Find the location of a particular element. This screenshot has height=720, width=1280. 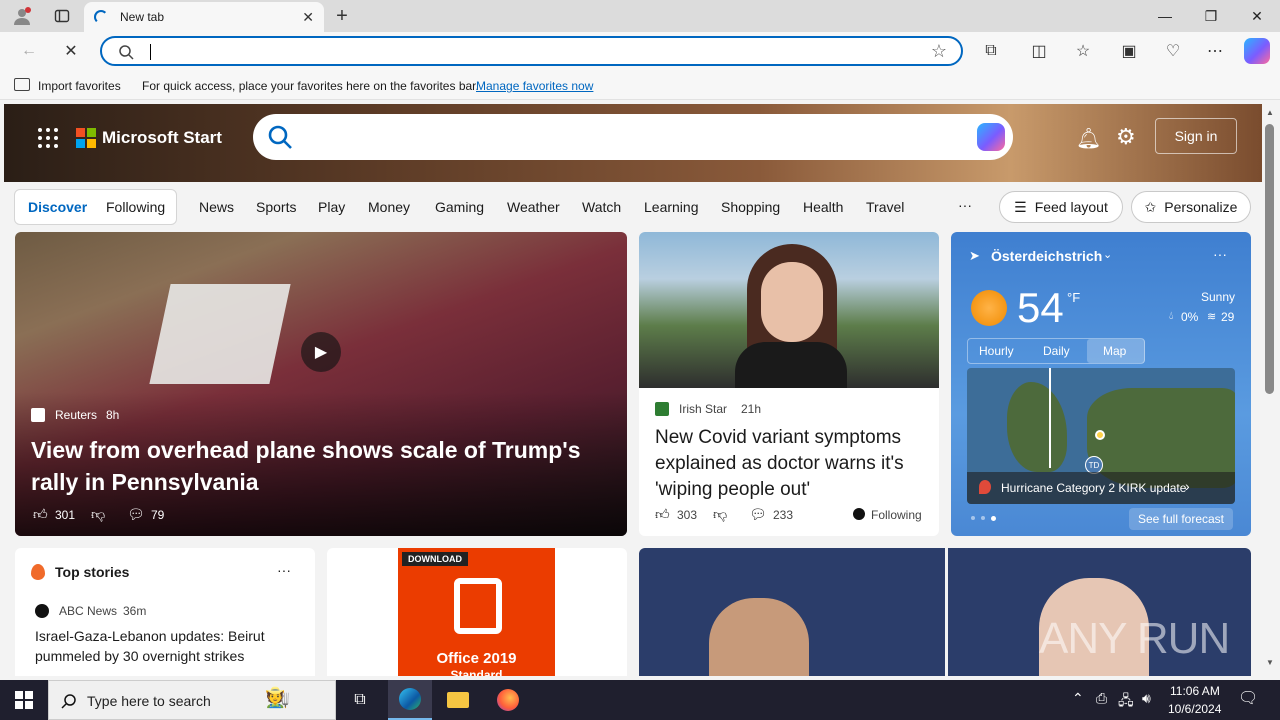

import-favorites-button: Import favorites is located at coordinates (79, 86).